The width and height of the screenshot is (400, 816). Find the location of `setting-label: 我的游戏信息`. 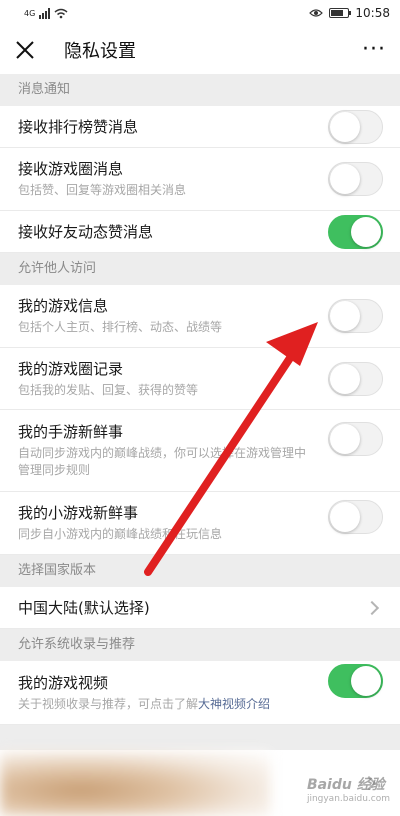

setting-label: 我的游戏信息 is located at coordinates (63, 306).